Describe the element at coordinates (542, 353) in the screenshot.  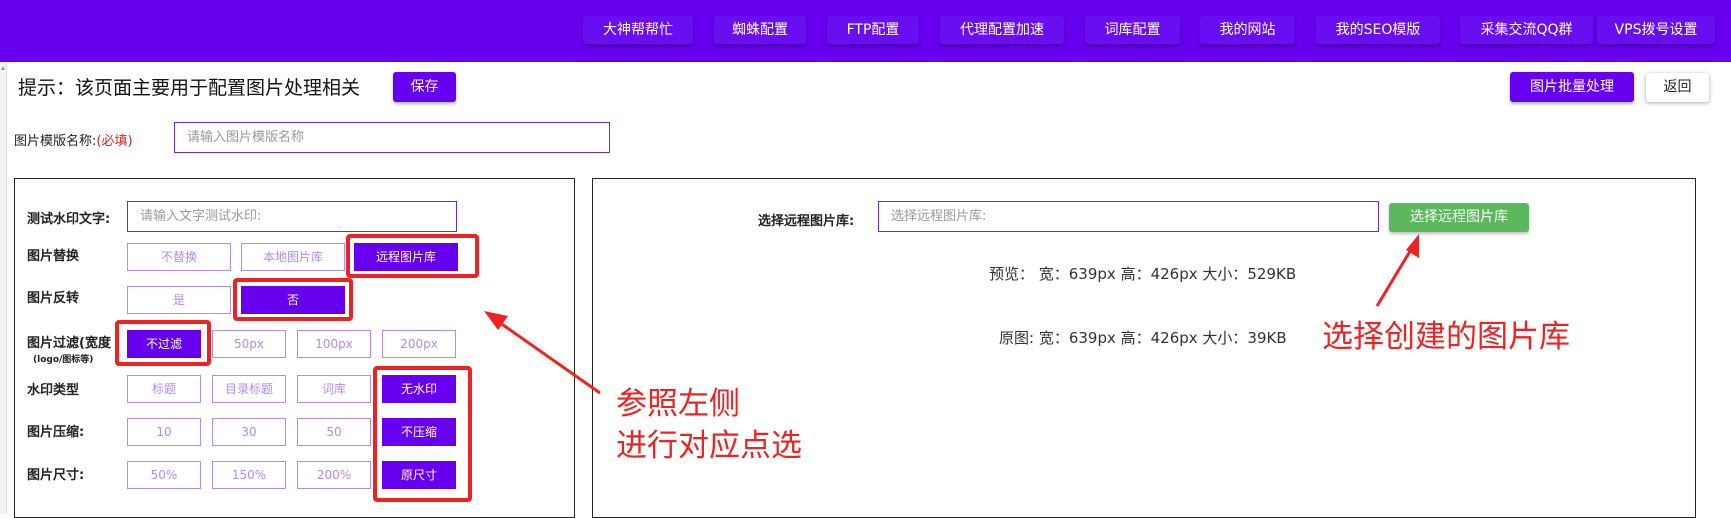
I see `annotation-arrow-left` at that location.